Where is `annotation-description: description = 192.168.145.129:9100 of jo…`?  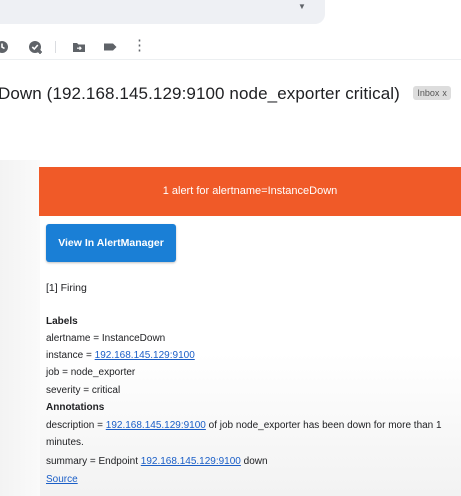
annotation-description: description = 192.168.145.129:9100 of jo… is located at coordinates (244, 425).